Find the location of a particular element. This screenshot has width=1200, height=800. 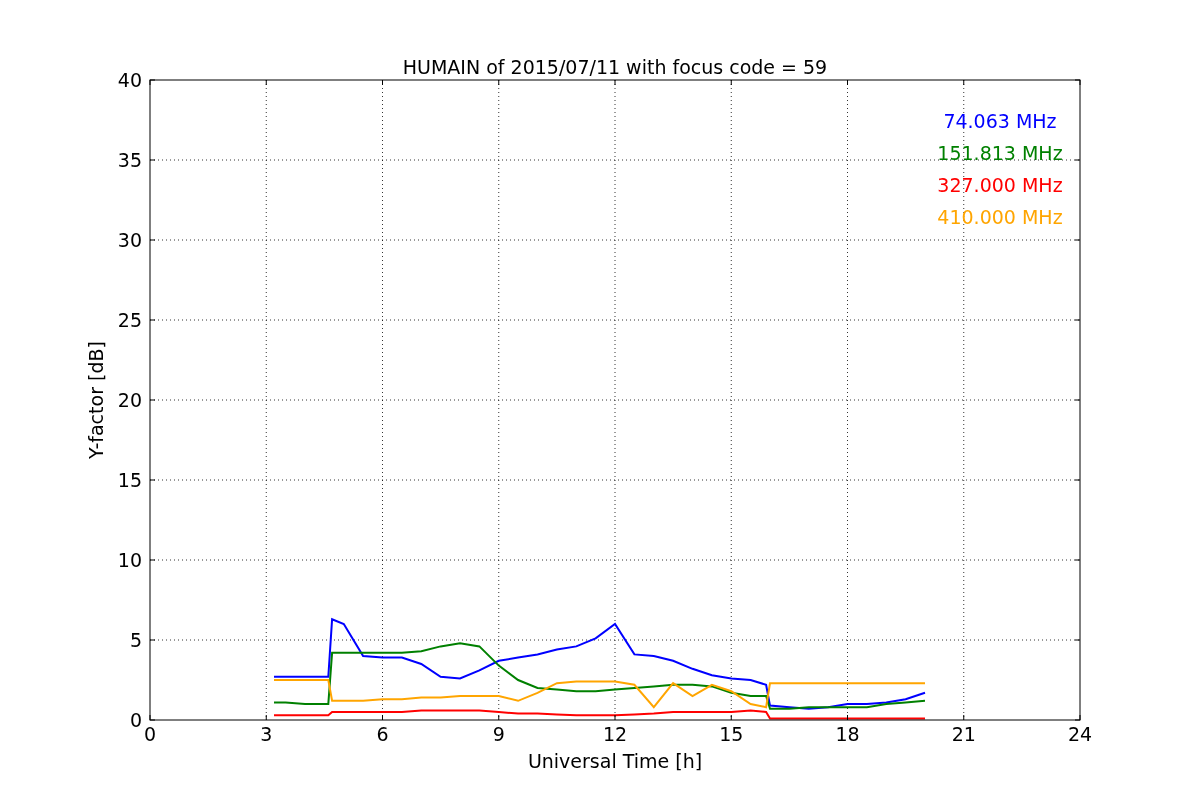

y-tick-label: 0 is located at coordinates (135, 720).